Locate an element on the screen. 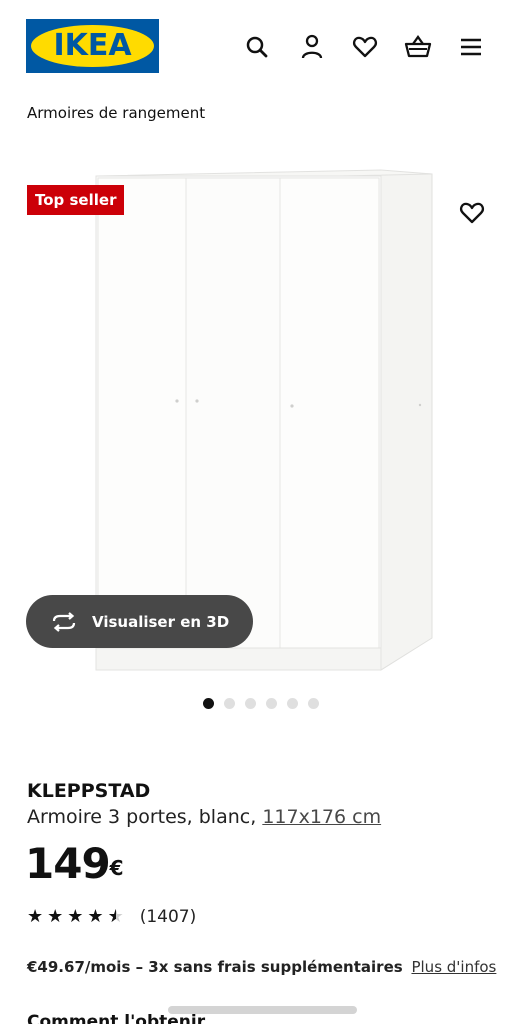 The image size is (525, 1024). product-name: KLEPPSTAD is located at coordinates (89, 791).